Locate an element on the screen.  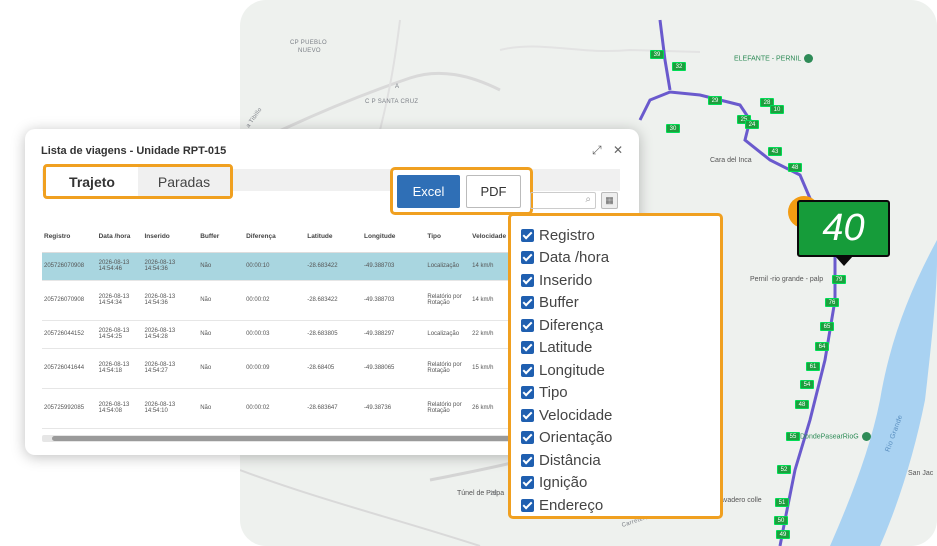
column-option: Distância is located at coordinates (620, 460).